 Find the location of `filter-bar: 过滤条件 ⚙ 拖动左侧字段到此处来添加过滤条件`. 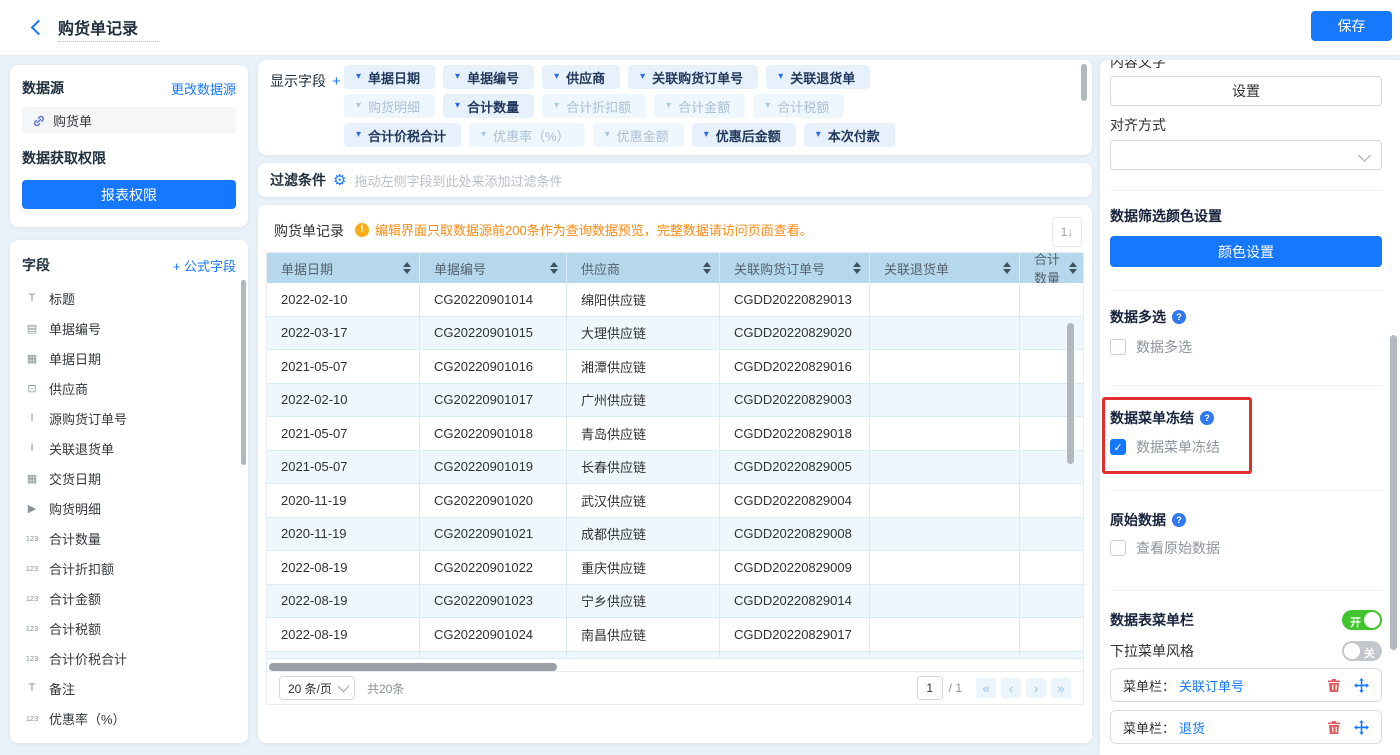

filter-bar: 过滤条件 ⚙ 拖动左侧字段到此处来添加过滤条件 is located at coordinates (675, 180).